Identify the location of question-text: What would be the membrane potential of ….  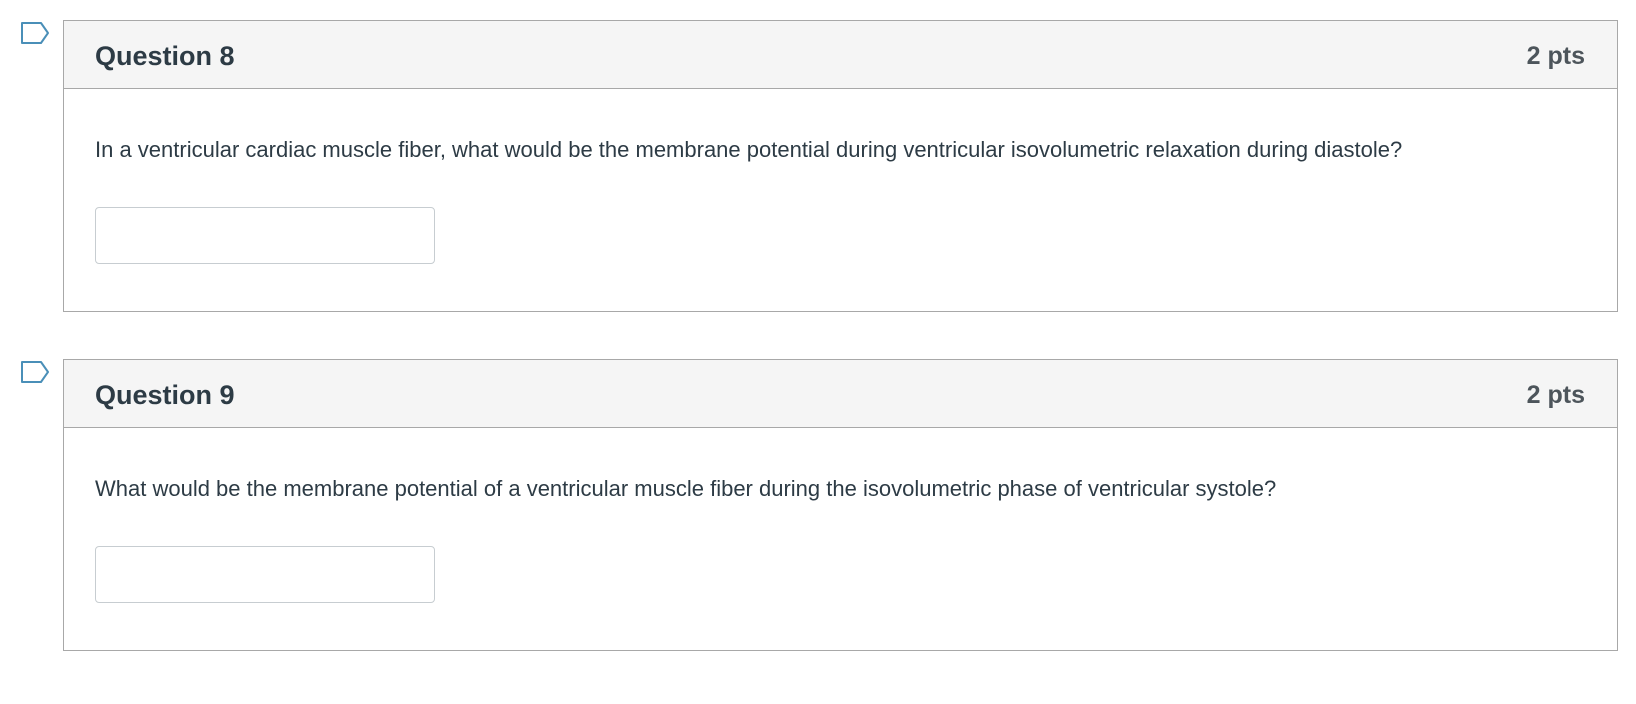
(686, 488).